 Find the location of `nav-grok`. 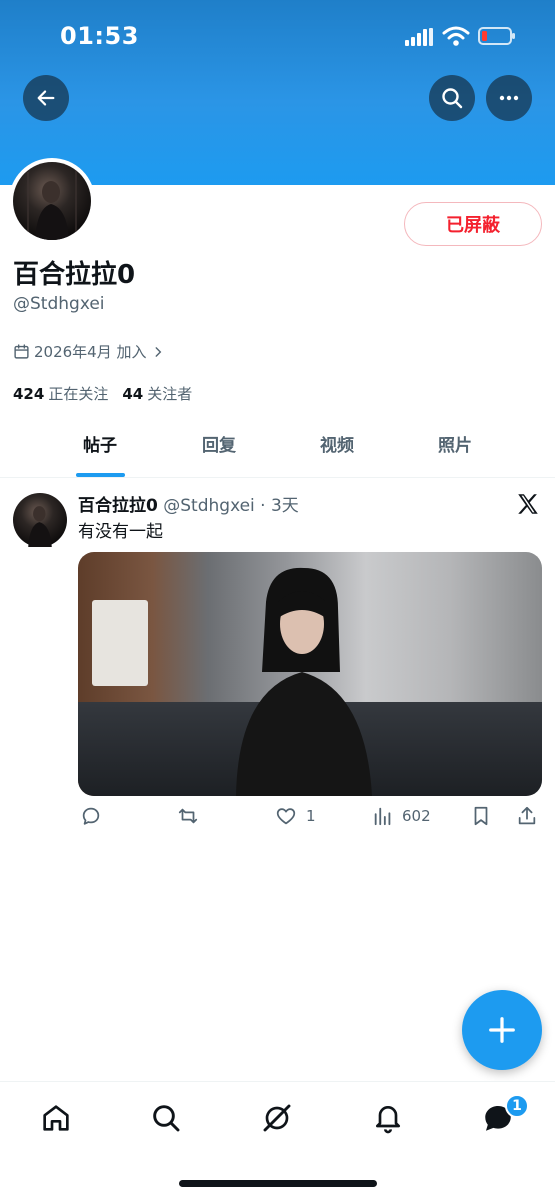

nav-grok is located at coordinates (277, 1118).